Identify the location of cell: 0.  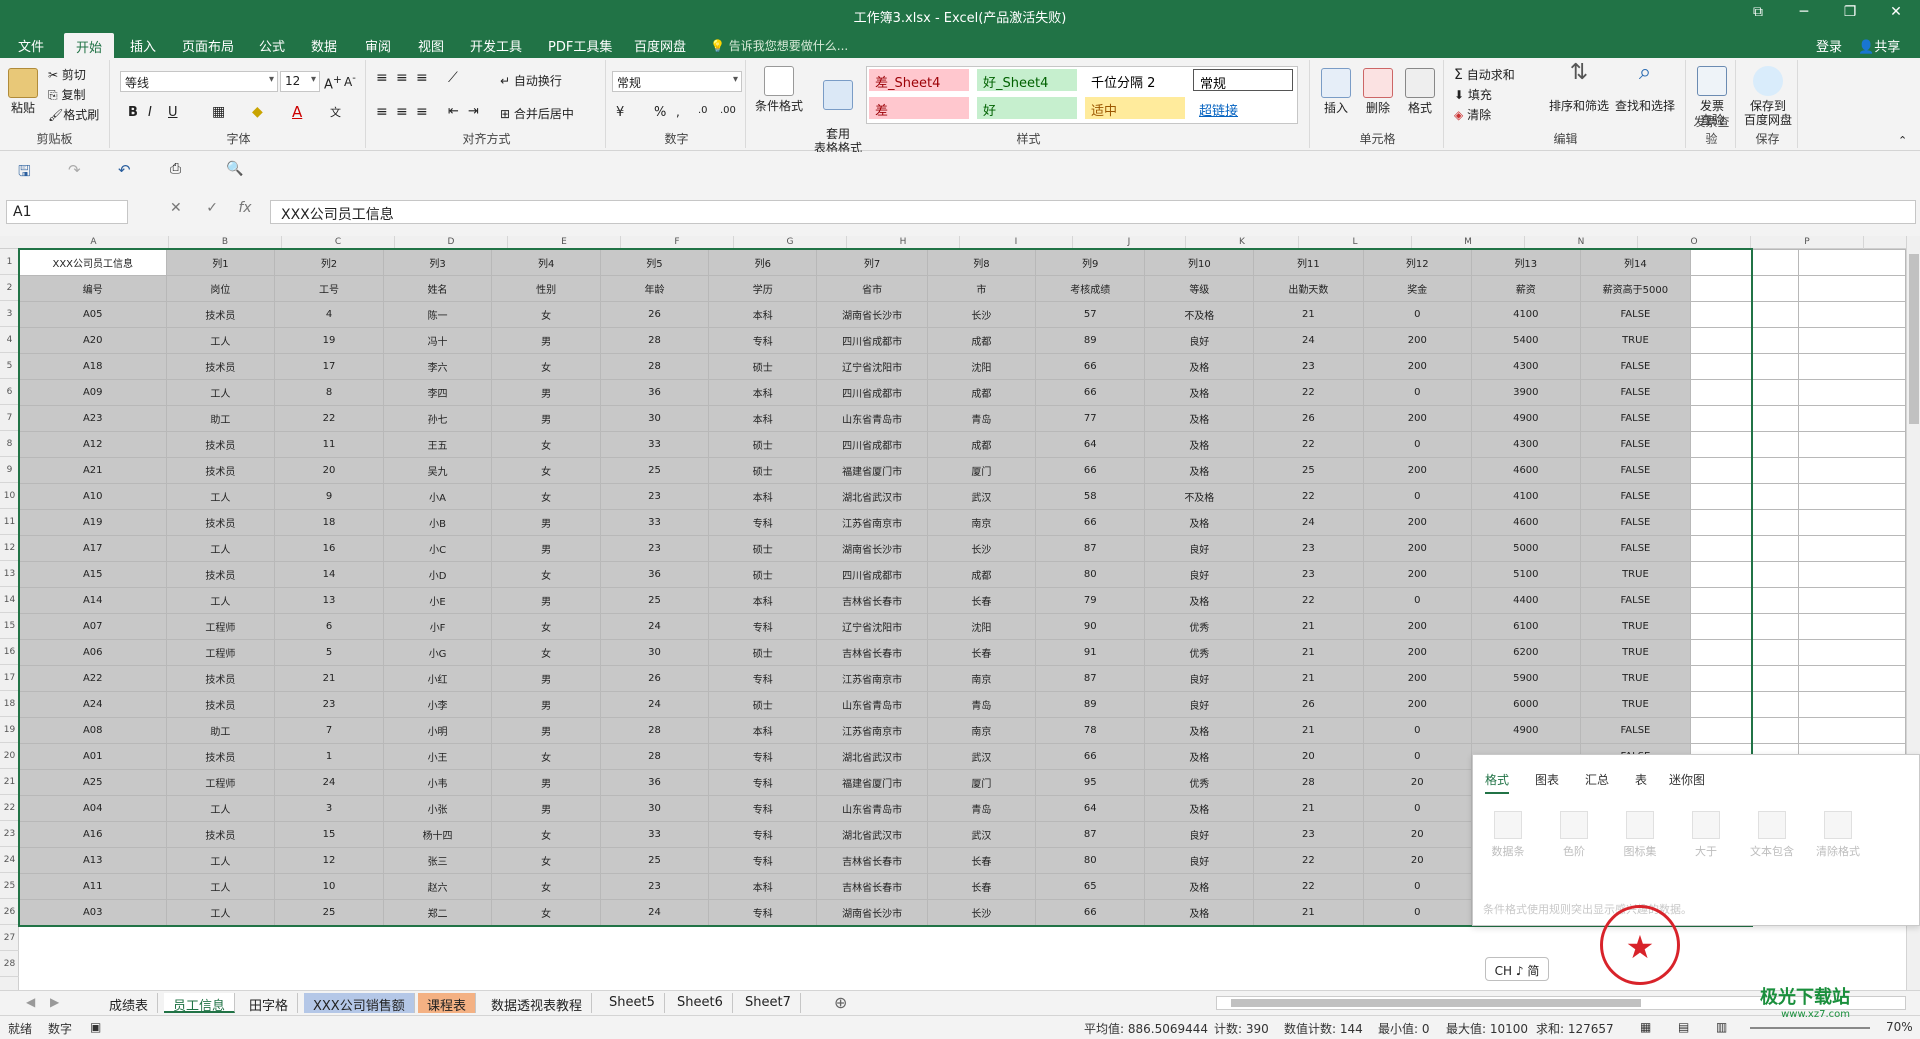
(1417, 314).